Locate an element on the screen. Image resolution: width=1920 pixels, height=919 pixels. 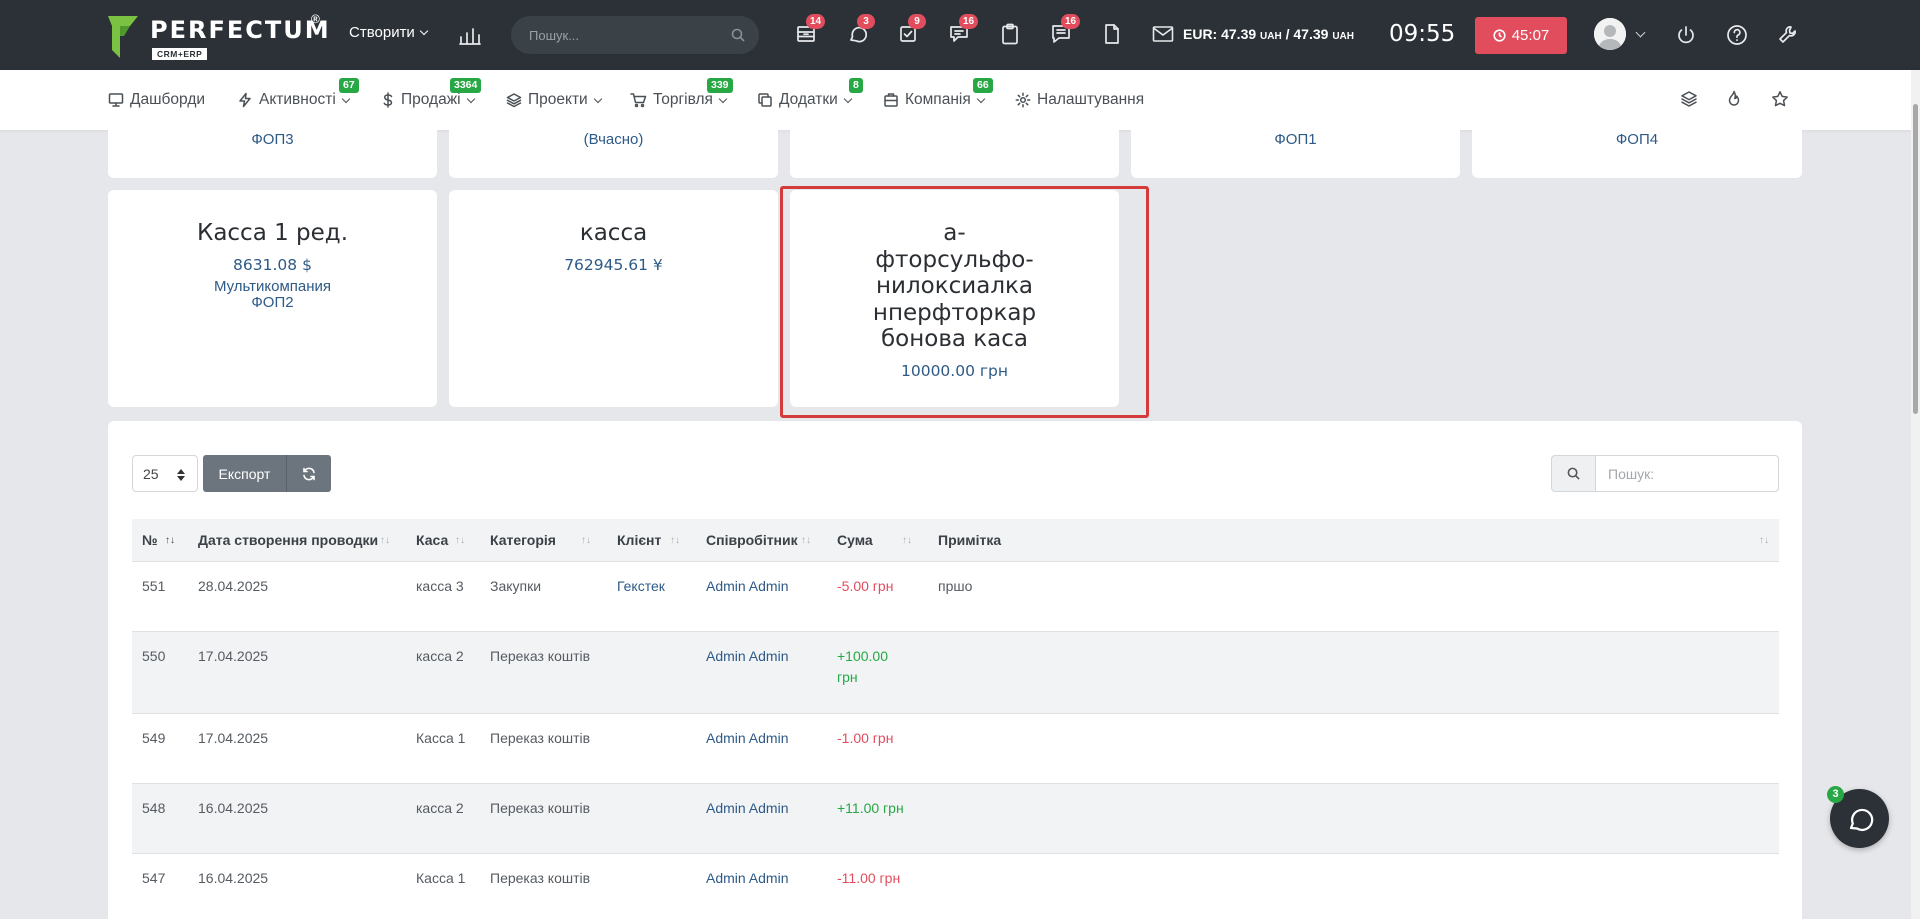
sort-up-icon is located at coordinates (181, 471).